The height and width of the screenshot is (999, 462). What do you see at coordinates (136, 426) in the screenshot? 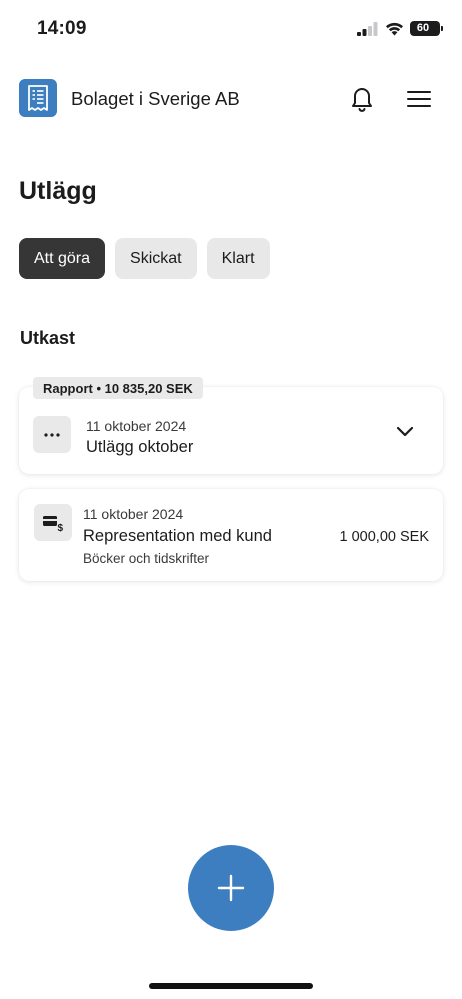
I see `report-date: 11 oktober 2024` at bounding box center [136, 426].